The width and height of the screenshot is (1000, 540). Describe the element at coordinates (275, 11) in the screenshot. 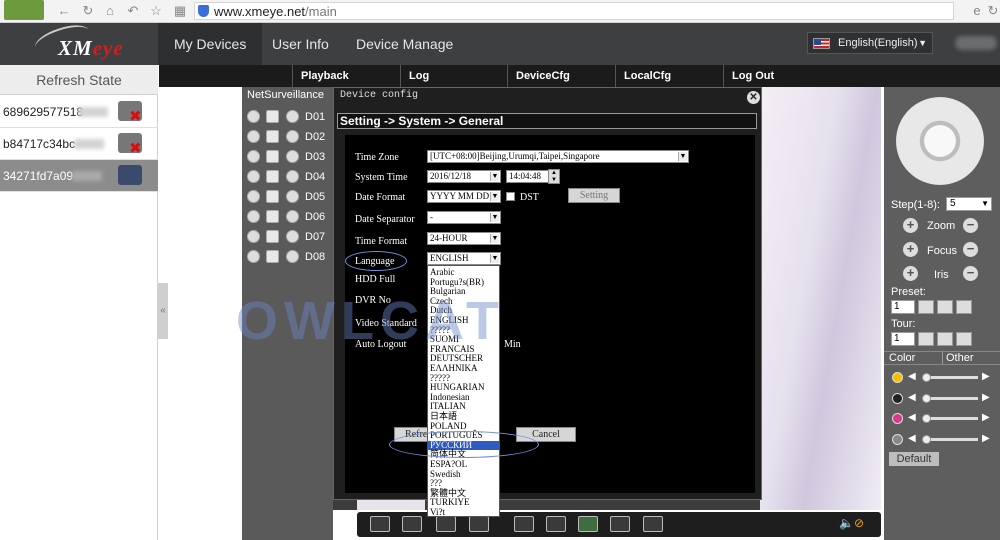

I see `url-text: www.xmeye.net/main` at that location.